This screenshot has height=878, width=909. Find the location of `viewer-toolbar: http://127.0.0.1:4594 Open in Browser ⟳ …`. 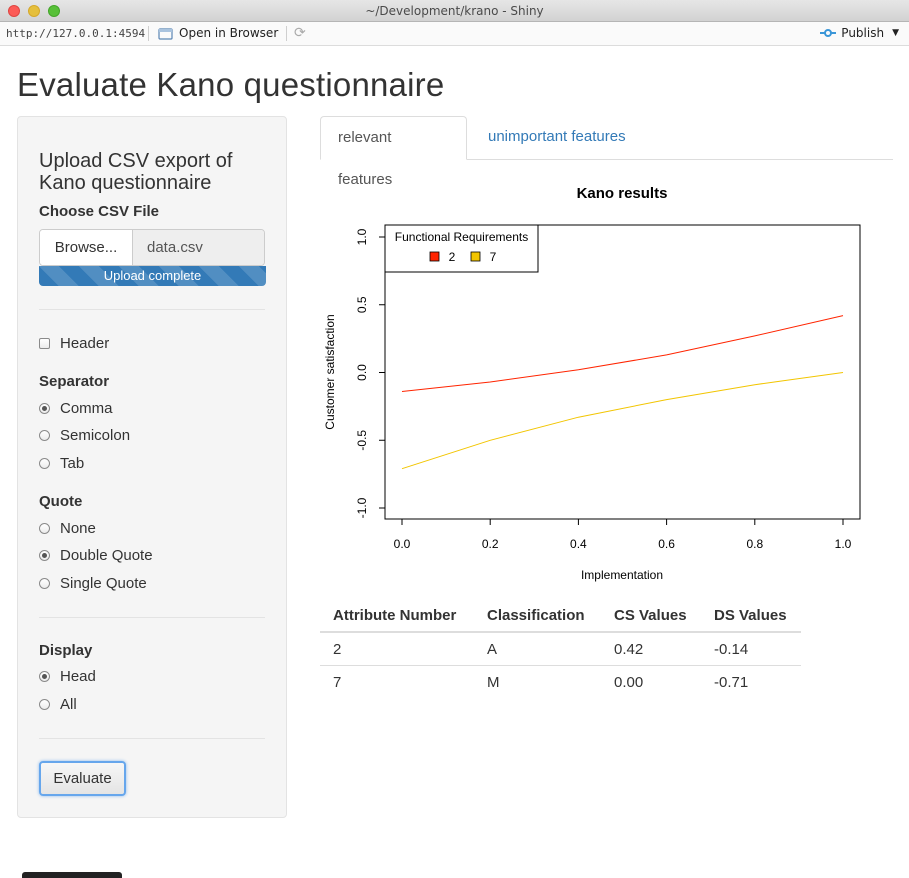

viewer-toolbar: http://127.0.0.1:4594 Open in Browser ⟳ … is located at coordinates (454, 34).